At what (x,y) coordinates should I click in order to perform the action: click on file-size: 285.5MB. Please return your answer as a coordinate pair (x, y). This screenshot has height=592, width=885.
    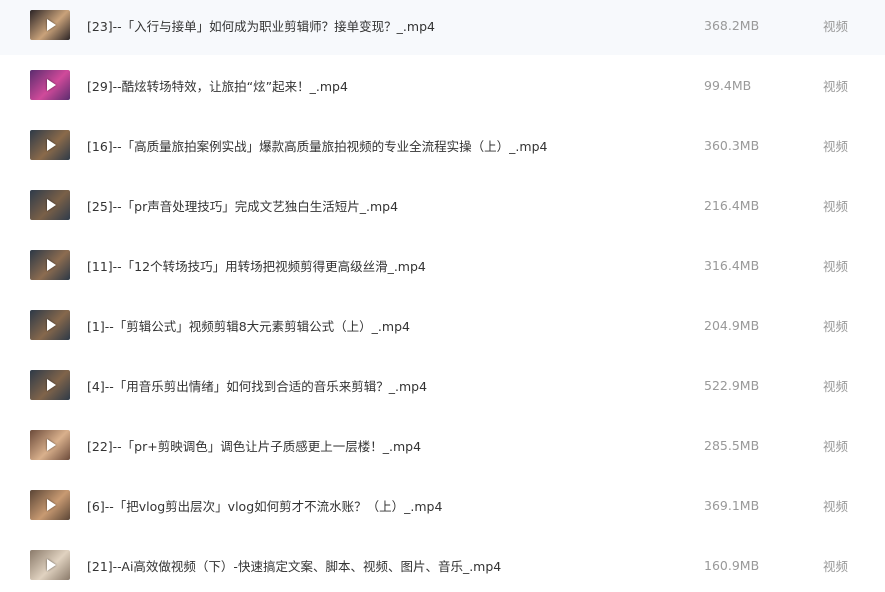
    Looking at the image, I should click on (732, 445).